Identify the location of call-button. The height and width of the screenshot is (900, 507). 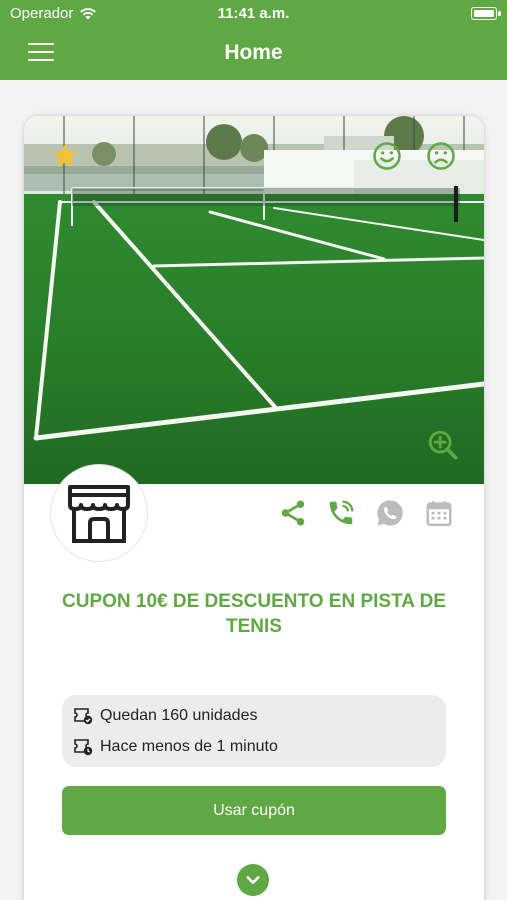
(341, 513).